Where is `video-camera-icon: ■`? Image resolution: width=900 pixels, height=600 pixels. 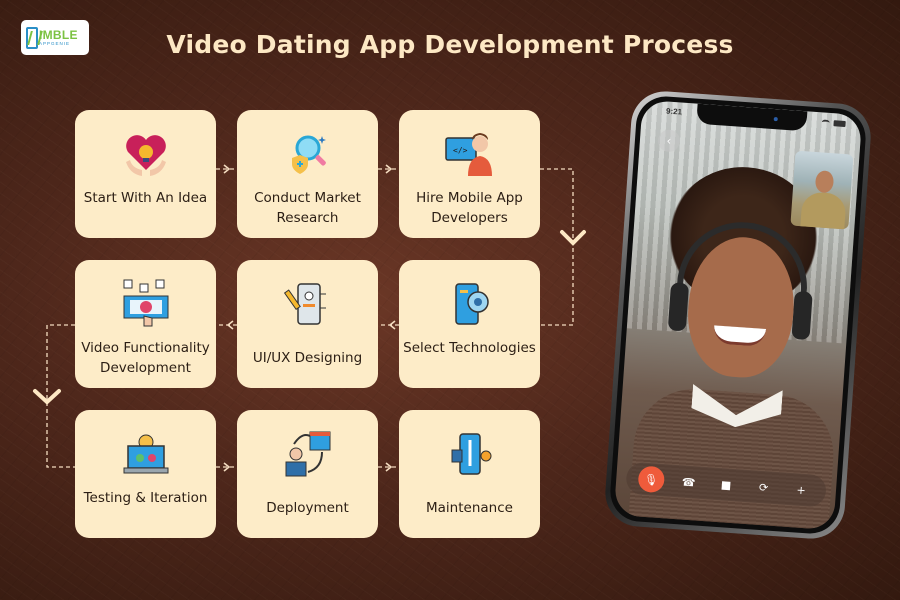 video-camera-icon: ■ is located at coordinates (726, 484).